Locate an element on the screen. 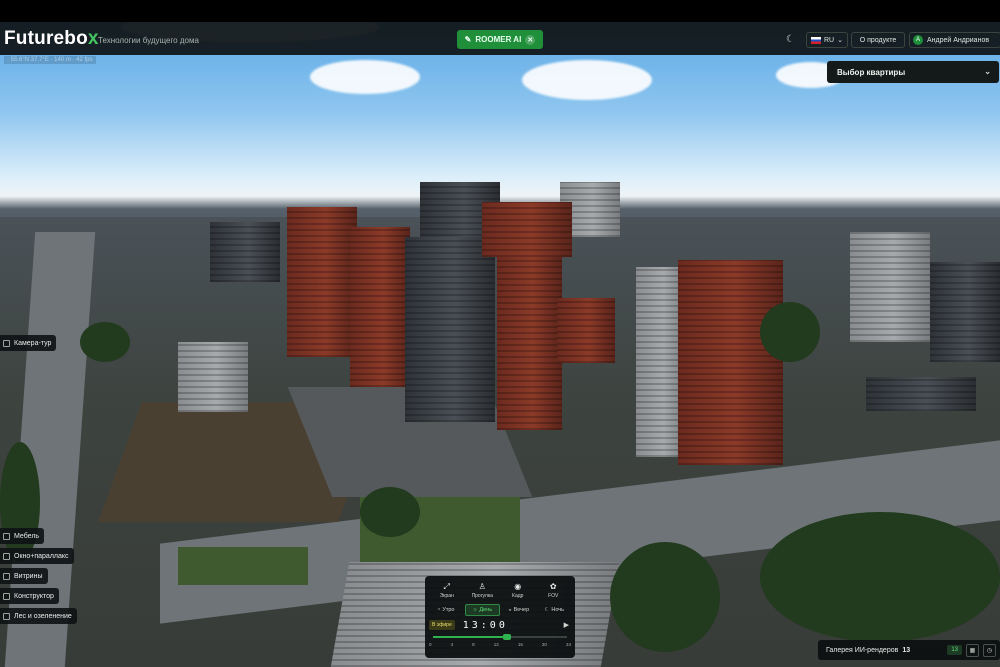 Image resolution: width=1000 pixels, height=667 pixels. user-profile-button: А Андрей Андрианов is located at coordinates (954, 40).